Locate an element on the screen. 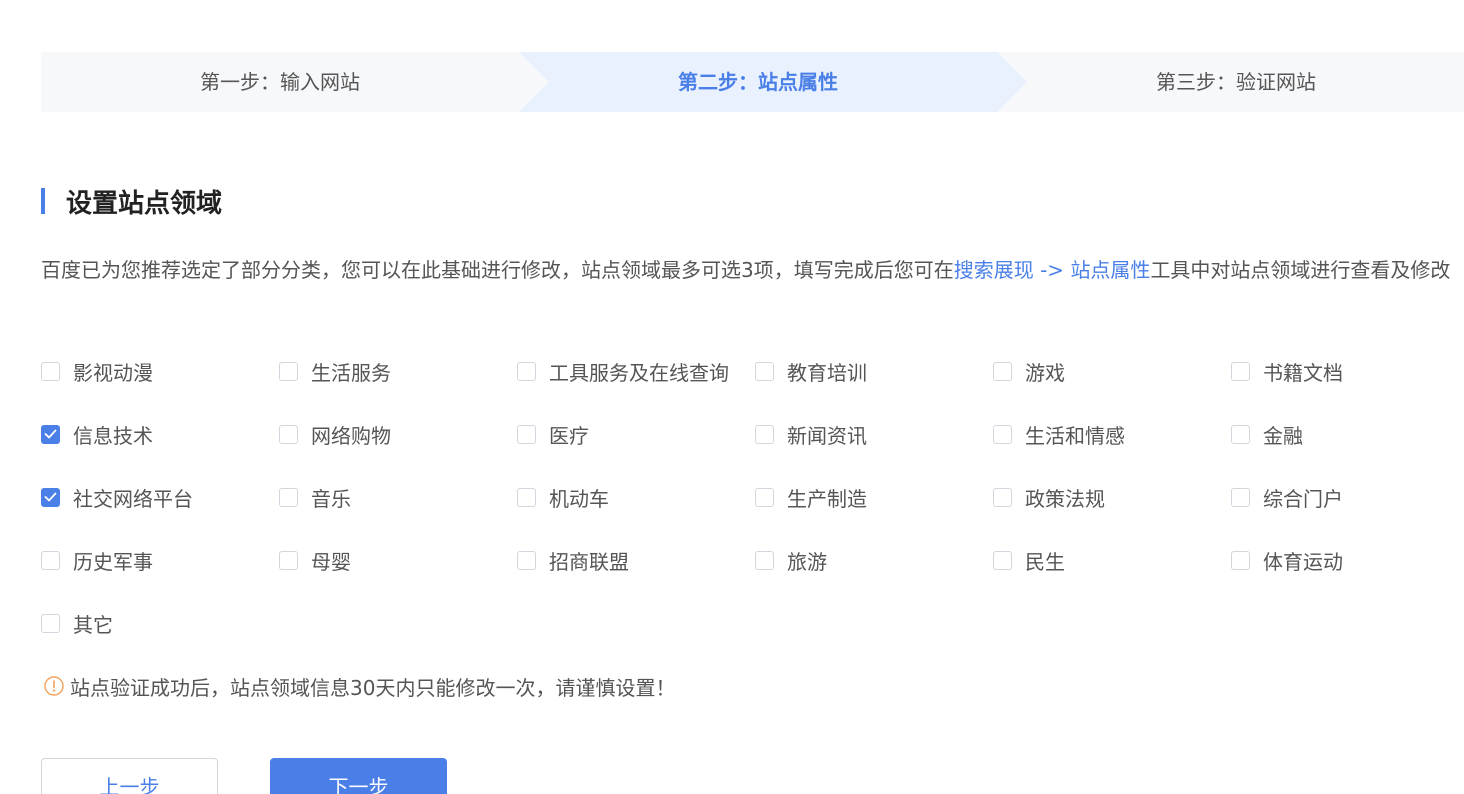  category-checkbox-item: 音乐 is located at coordinates (315, 497).